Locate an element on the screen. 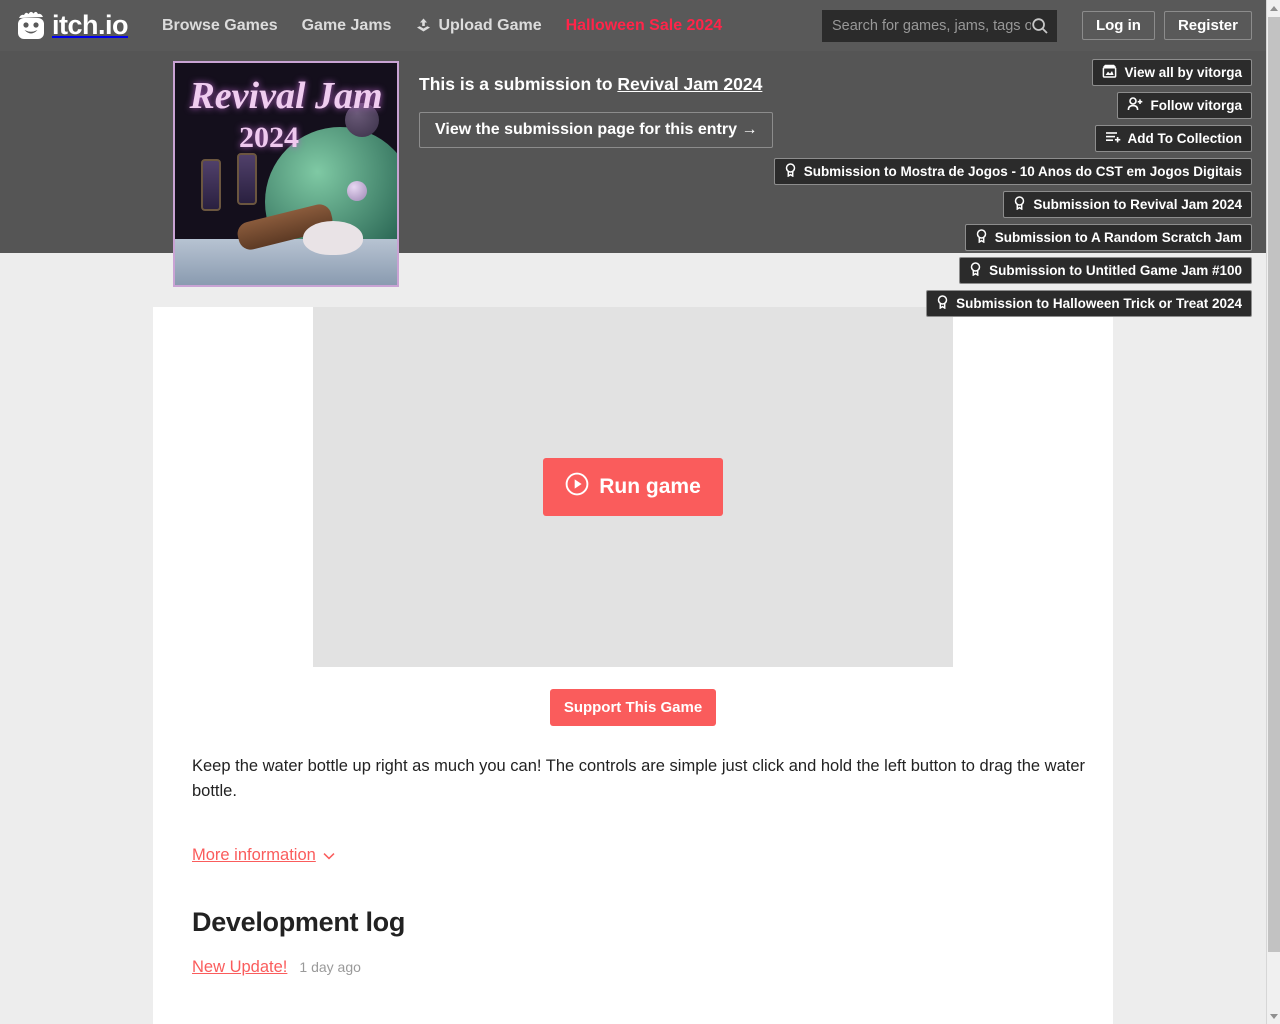  submission-badge: Submission to A Random Scratch Jam is located at coordinates (1108, 237).